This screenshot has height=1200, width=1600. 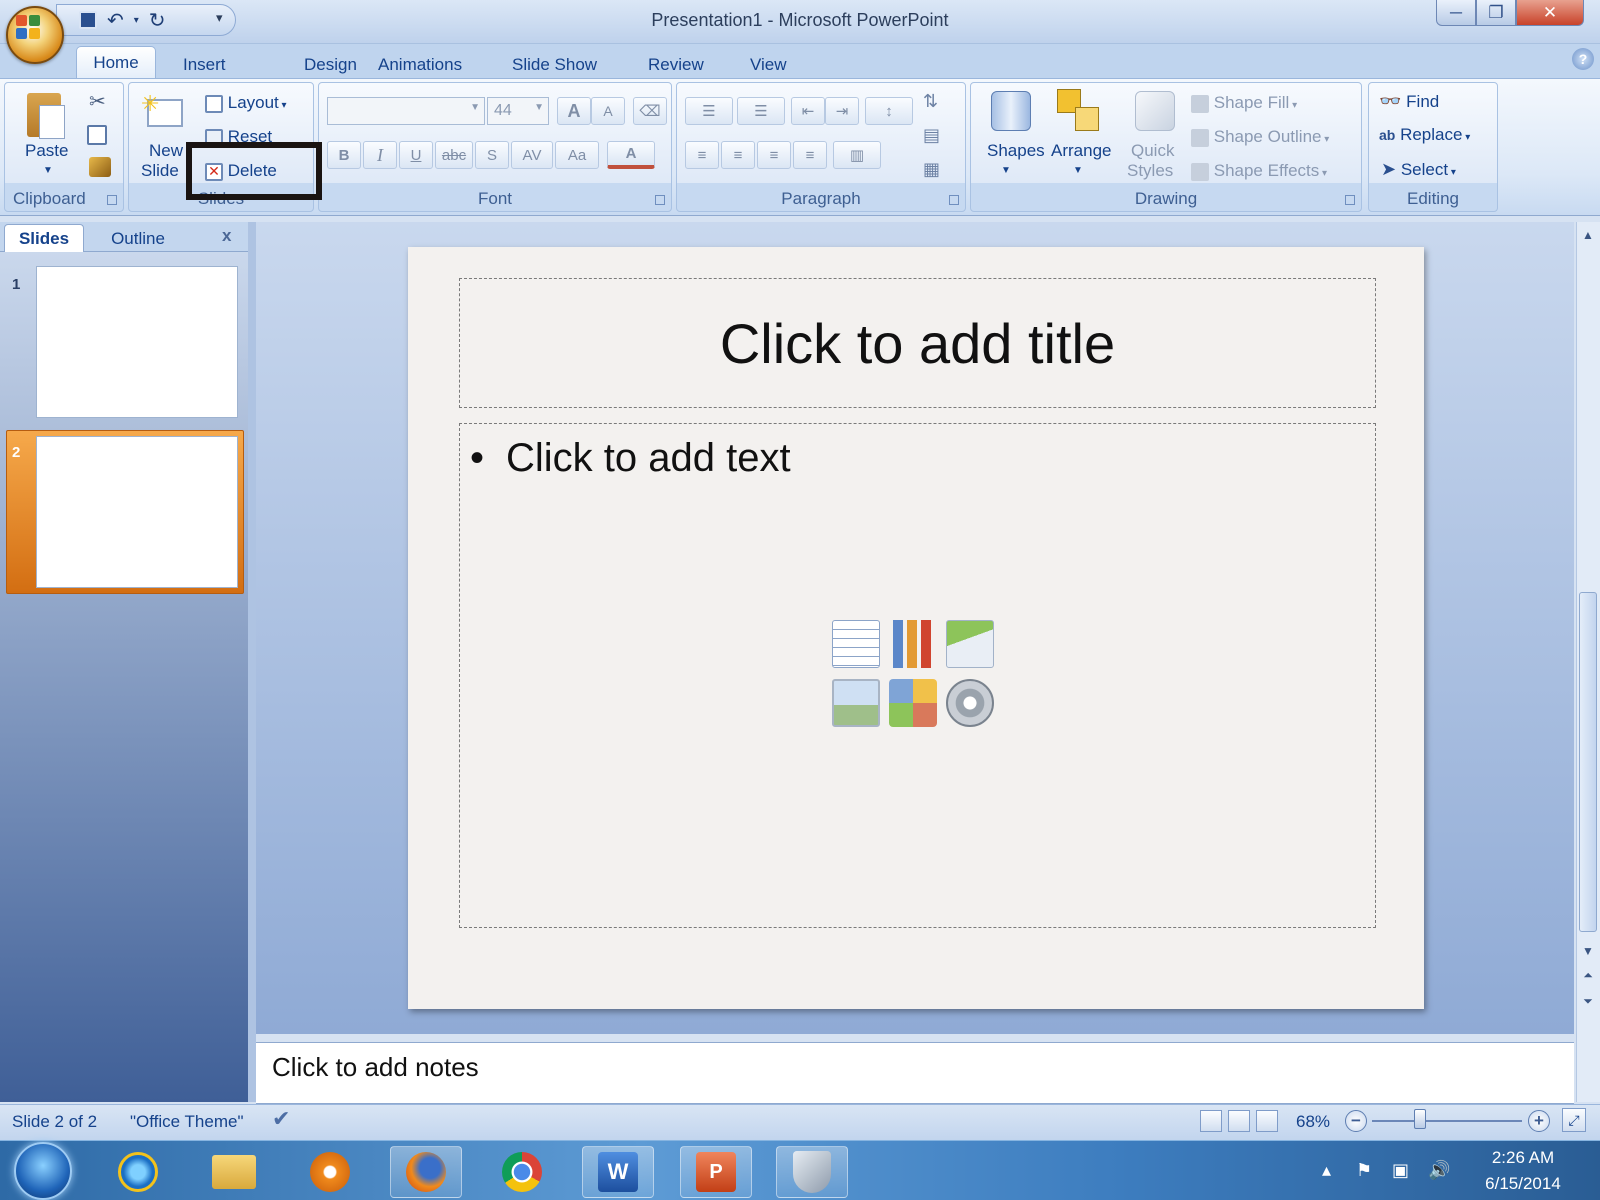 What do you see at coordinates (380, 155) in the screenshot?
I see `italic-button: I` at bounding box center [380, 155].